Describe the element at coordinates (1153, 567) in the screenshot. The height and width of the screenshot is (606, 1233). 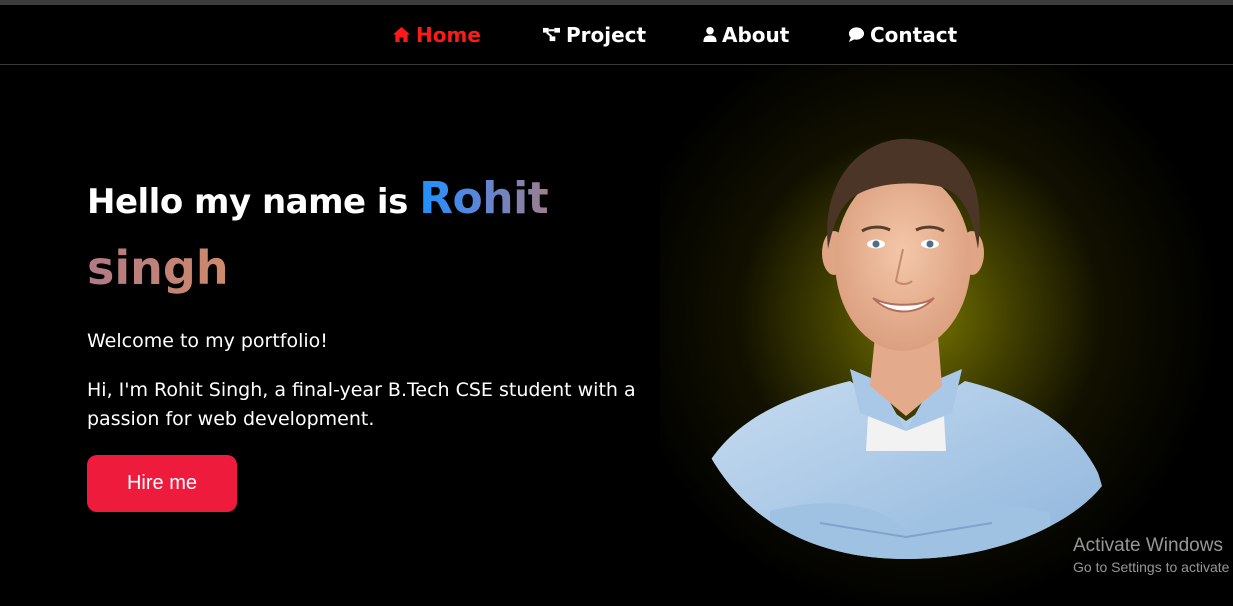
I see `watermark-subtitle: Go to Settings to activate Windows.` at that location.